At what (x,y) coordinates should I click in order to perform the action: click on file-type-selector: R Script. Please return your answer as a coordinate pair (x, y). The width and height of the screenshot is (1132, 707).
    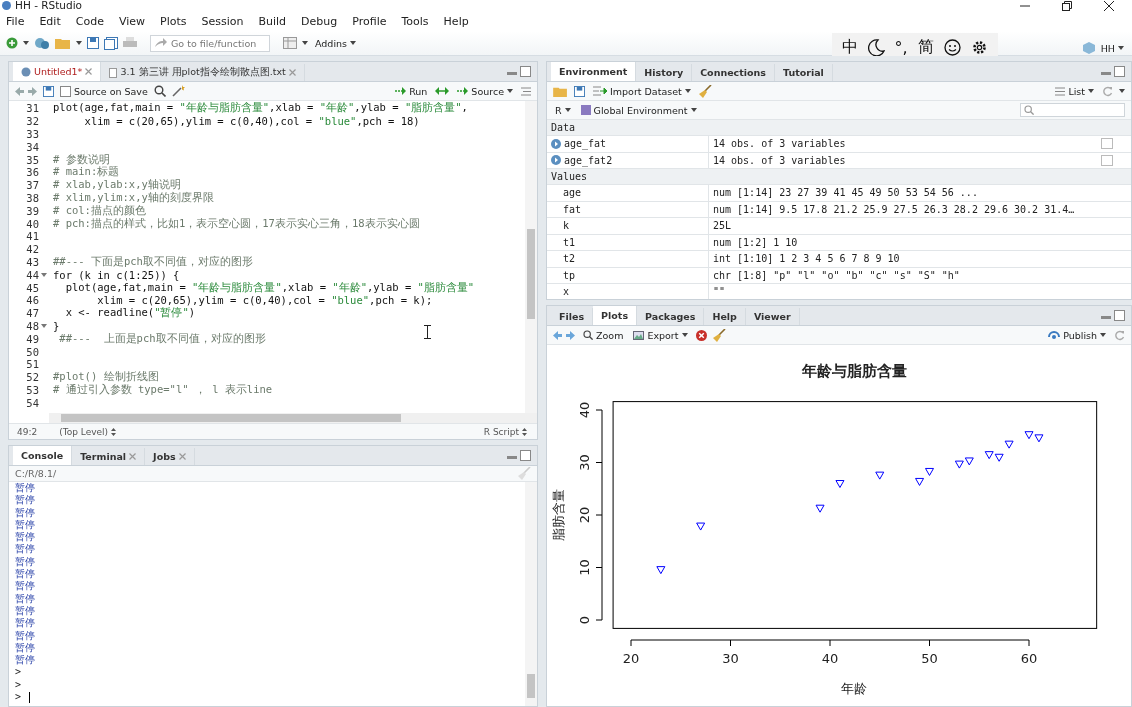
    Looking at the image, I should click on (505, 431).